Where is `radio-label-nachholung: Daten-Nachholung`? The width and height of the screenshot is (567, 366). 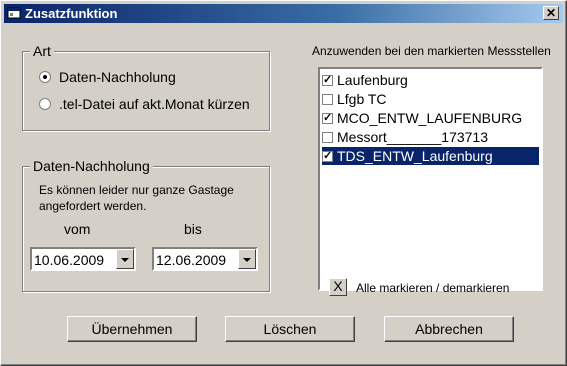 radio-label-nachholung: Daten-Nachholung is located at coordinates (117, 77).